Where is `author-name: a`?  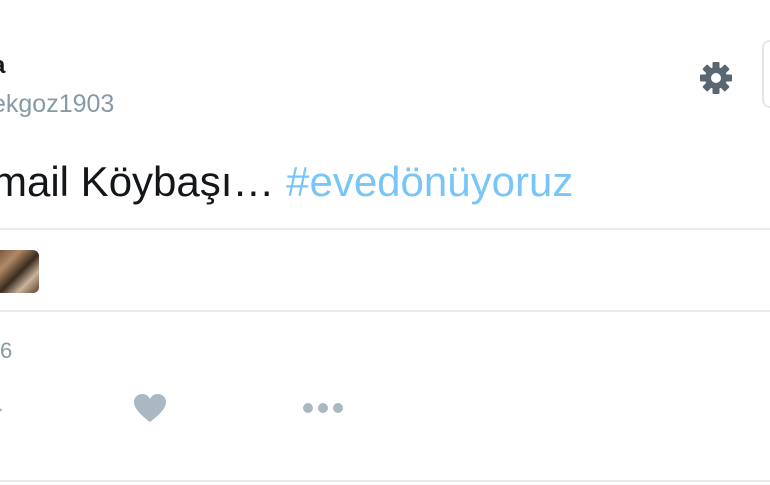 author-name: a is located at coordinates (2, 66).